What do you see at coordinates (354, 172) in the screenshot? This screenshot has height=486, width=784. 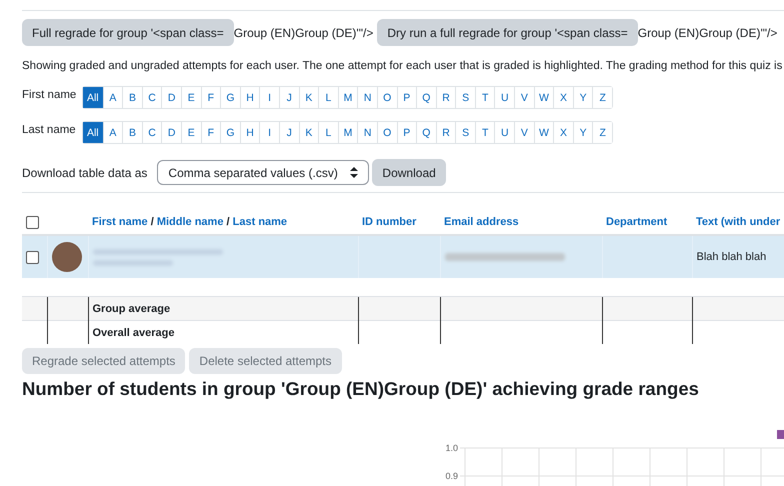 I see `dropdown-caret-icon` at bounding box center [354, 172].